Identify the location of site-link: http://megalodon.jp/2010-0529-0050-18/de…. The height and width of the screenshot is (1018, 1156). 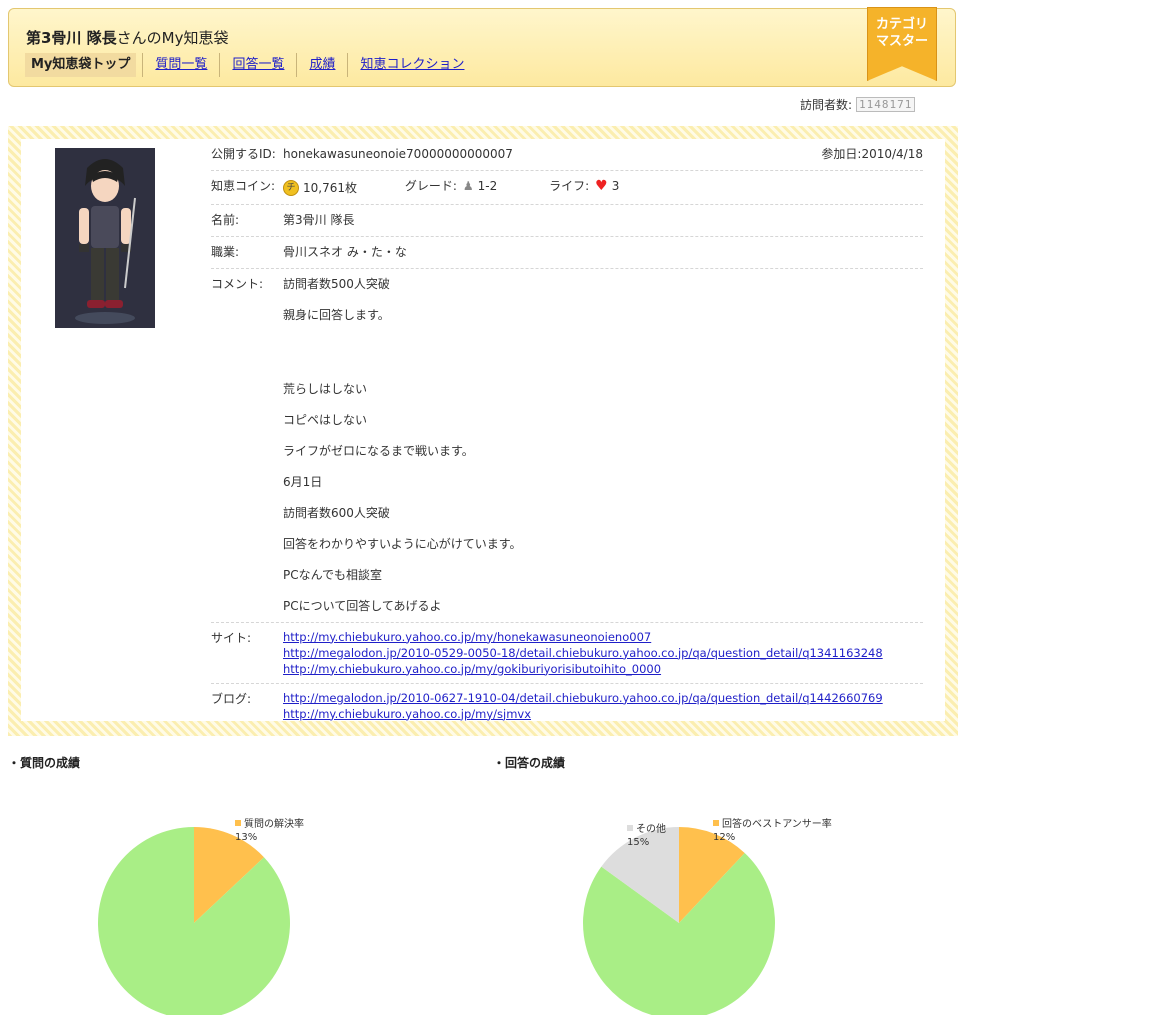
(603, 653).